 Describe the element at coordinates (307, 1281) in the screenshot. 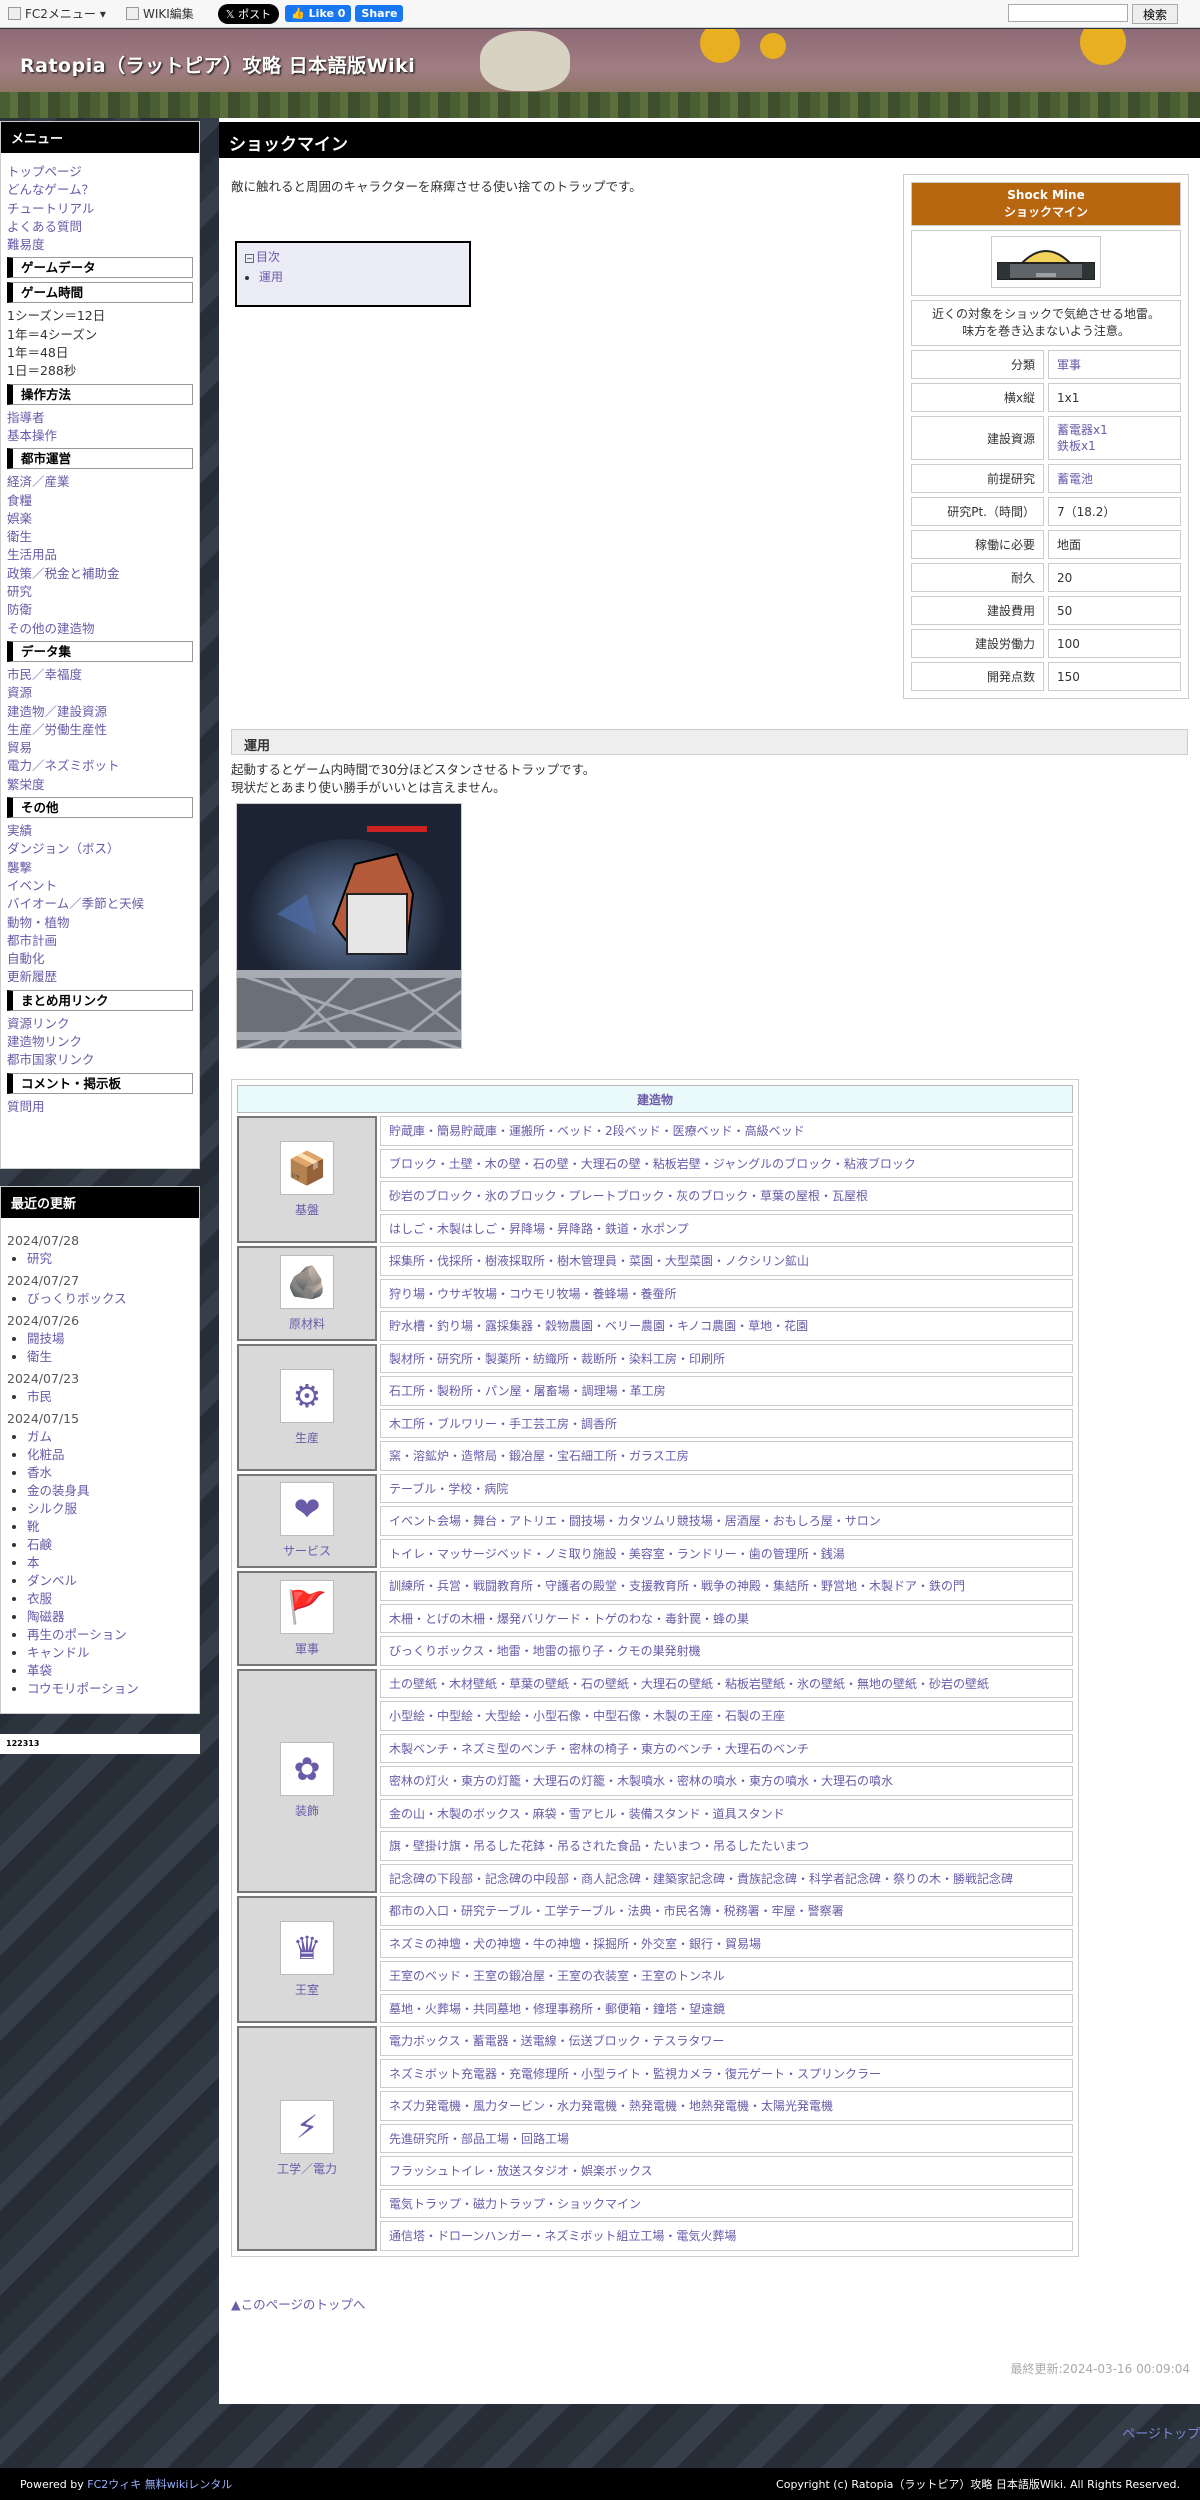

I see `ore-icon: 🪨` at that location.